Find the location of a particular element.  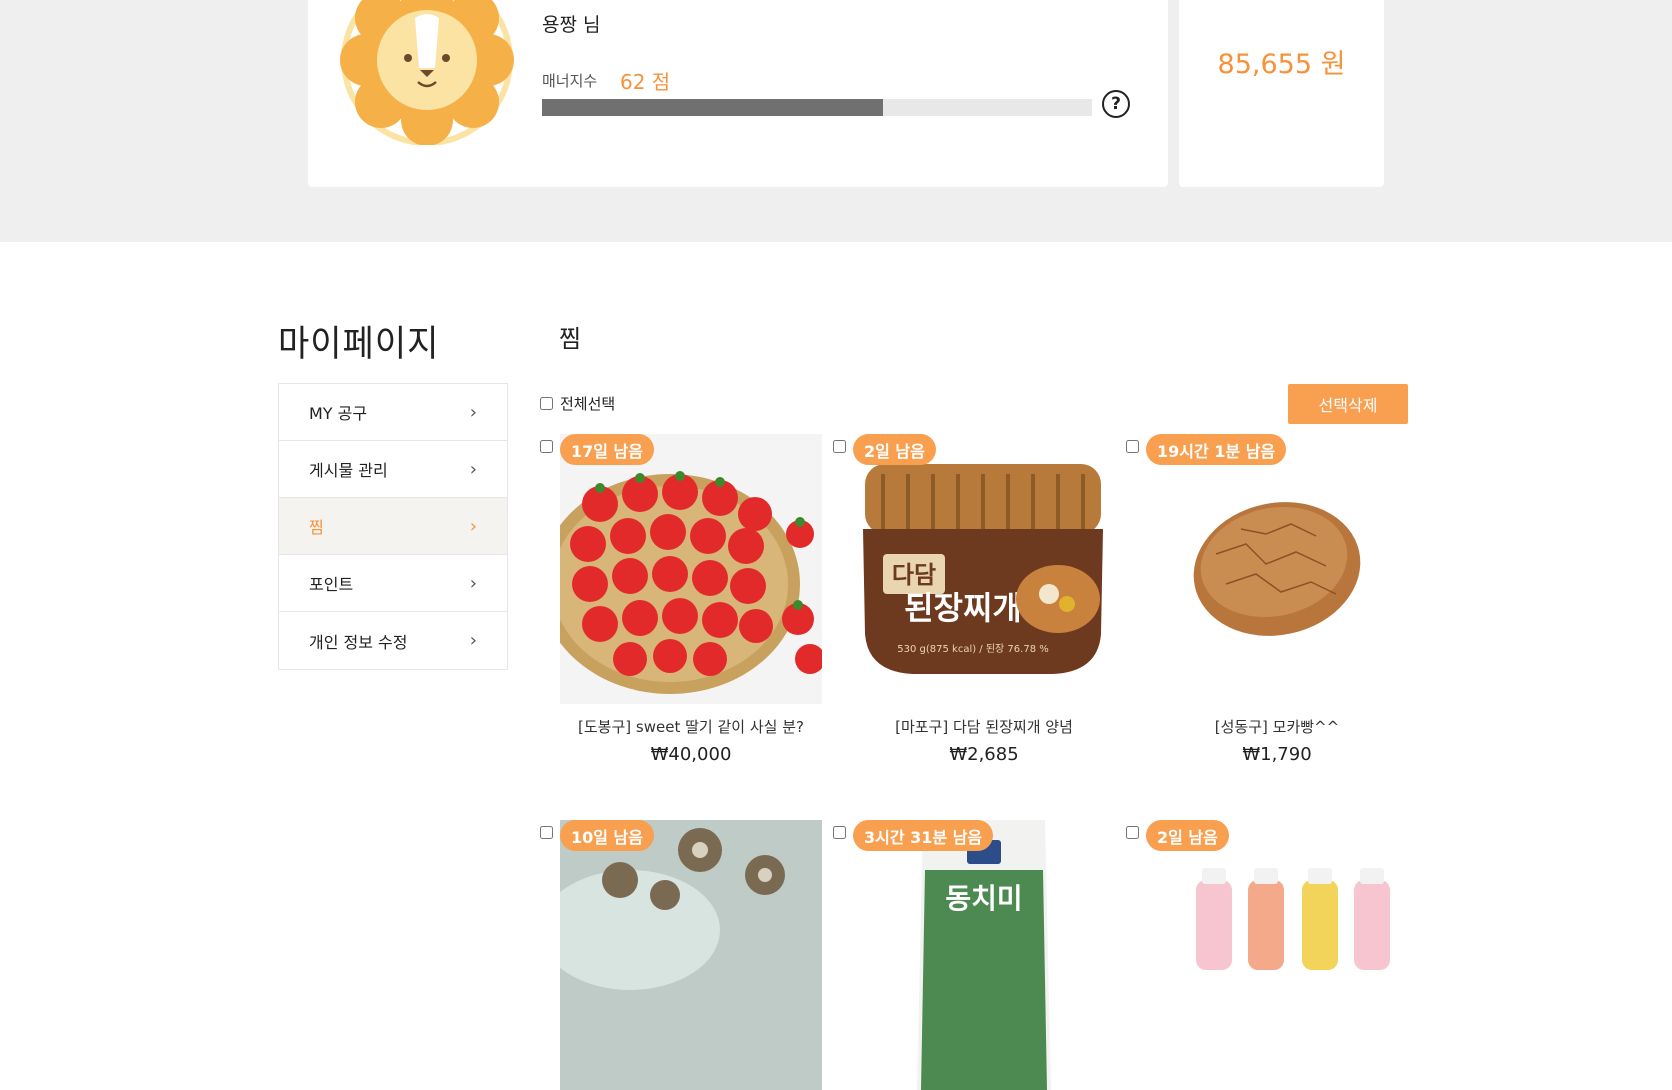

svg-text: 된장찌개 is located at coordinates (963, 608).